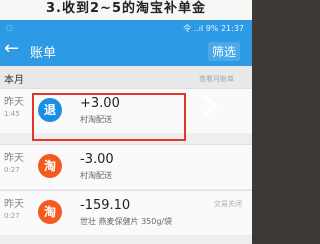  I want to click on transaction-amount: -159.10, so click(105, 205).